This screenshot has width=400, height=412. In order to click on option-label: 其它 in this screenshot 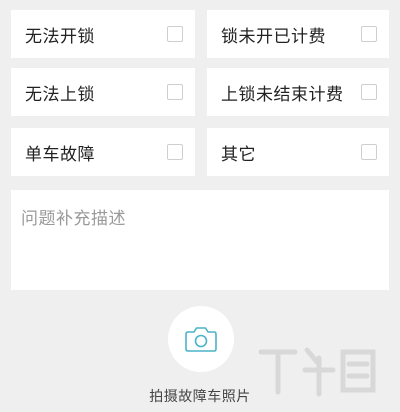, I will do `click(238, 154)`.